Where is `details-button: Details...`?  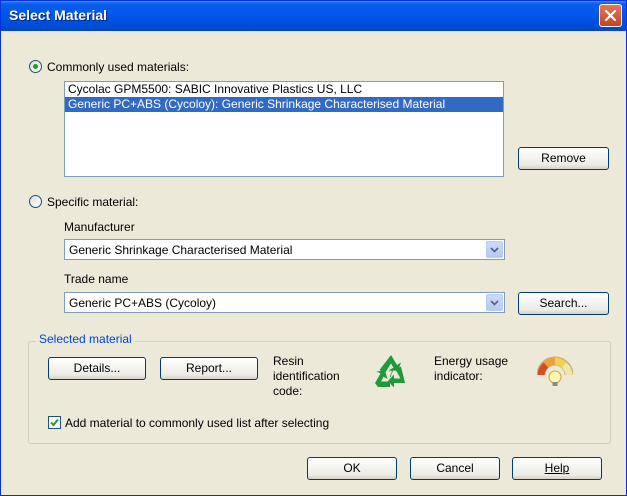 details-button: Details... is located at coordinates (97, 368).